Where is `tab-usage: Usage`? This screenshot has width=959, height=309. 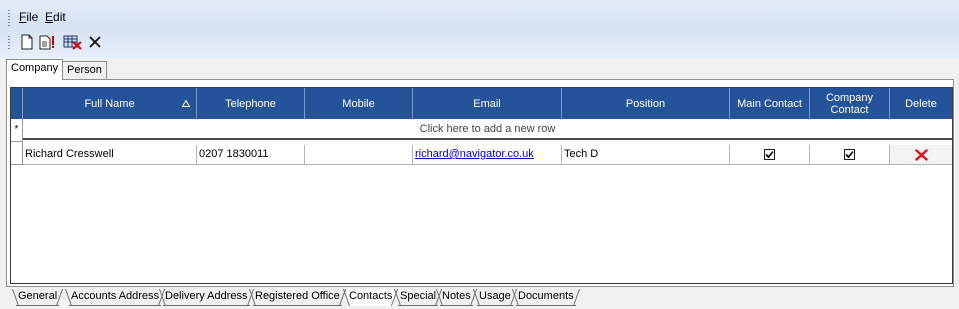
tab-usage: Usage is located at coordinates (494, 297).